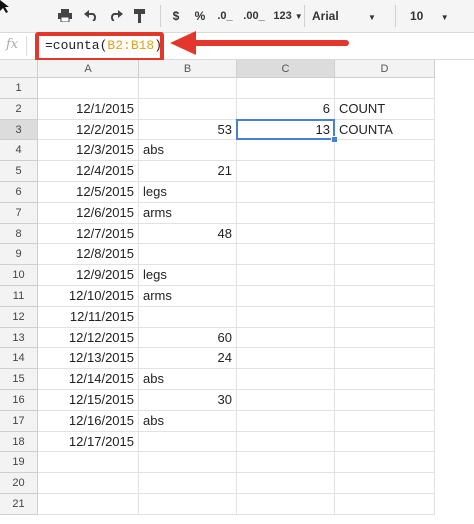 This screenshot has width=474, height=524. Describe the element at coordinates (88, 463) in the screenshot. I see `cell-a19` at that location.